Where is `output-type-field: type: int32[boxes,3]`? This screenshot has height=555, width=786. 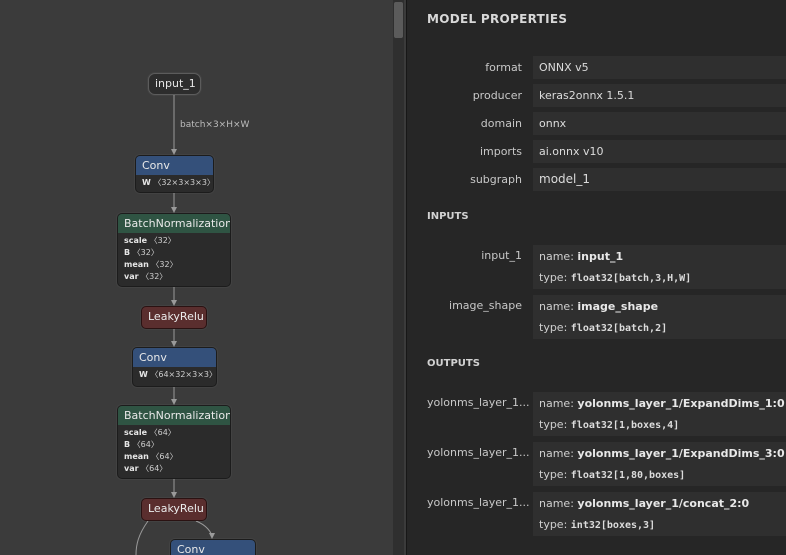
output-type-field: type: int32[boxes,3] is located at coordinates (659, 524).